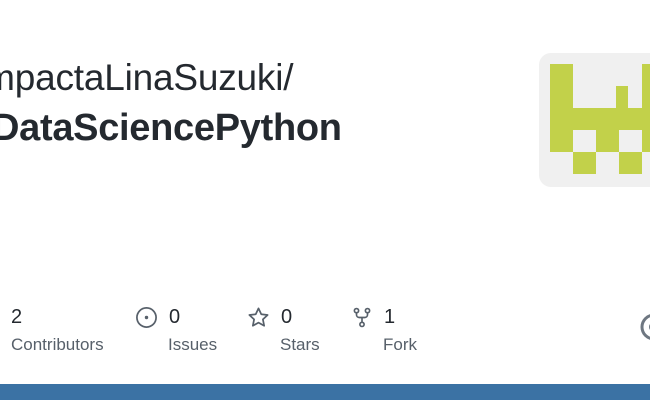 This screenshot has height=400, width=650. Describe the element at coordinates (287, 316) in the screenshot. I see `stars-count: 0` at that location.